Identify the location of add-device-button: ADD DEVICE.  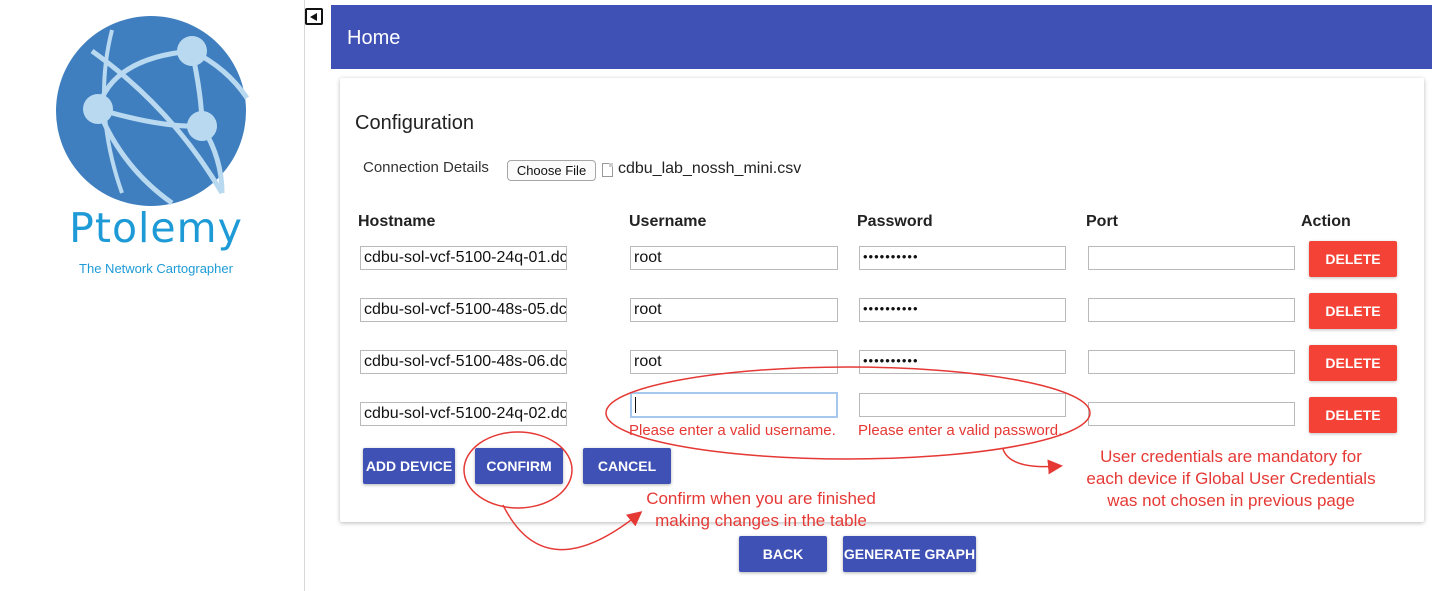
(409, 466).